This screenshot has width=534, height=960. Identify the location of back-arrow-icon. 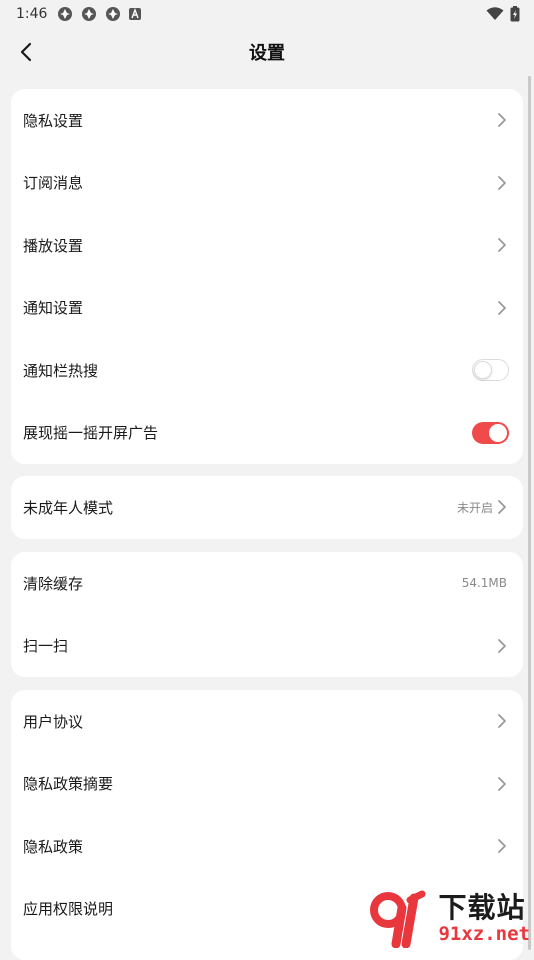
(26, 52).